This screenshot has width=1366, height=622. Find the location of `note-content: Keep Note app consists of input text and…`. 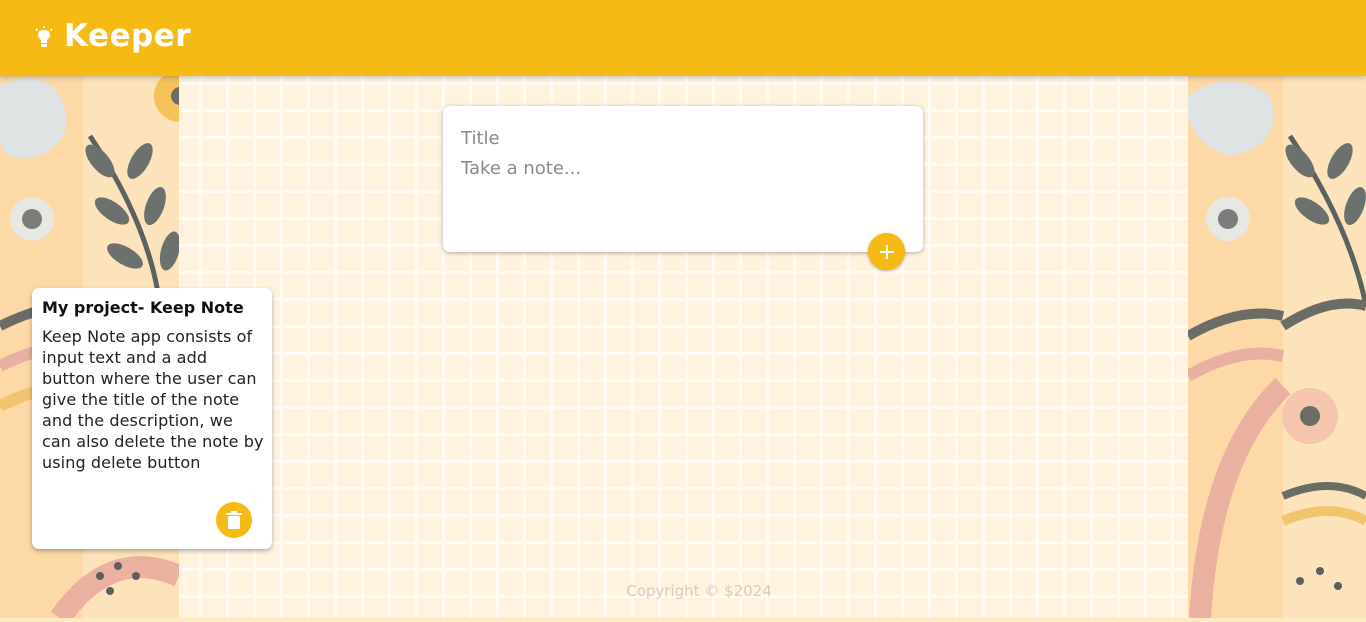

note-content: Keep Note app consists of input text and… is located at coordinates (153, 399).